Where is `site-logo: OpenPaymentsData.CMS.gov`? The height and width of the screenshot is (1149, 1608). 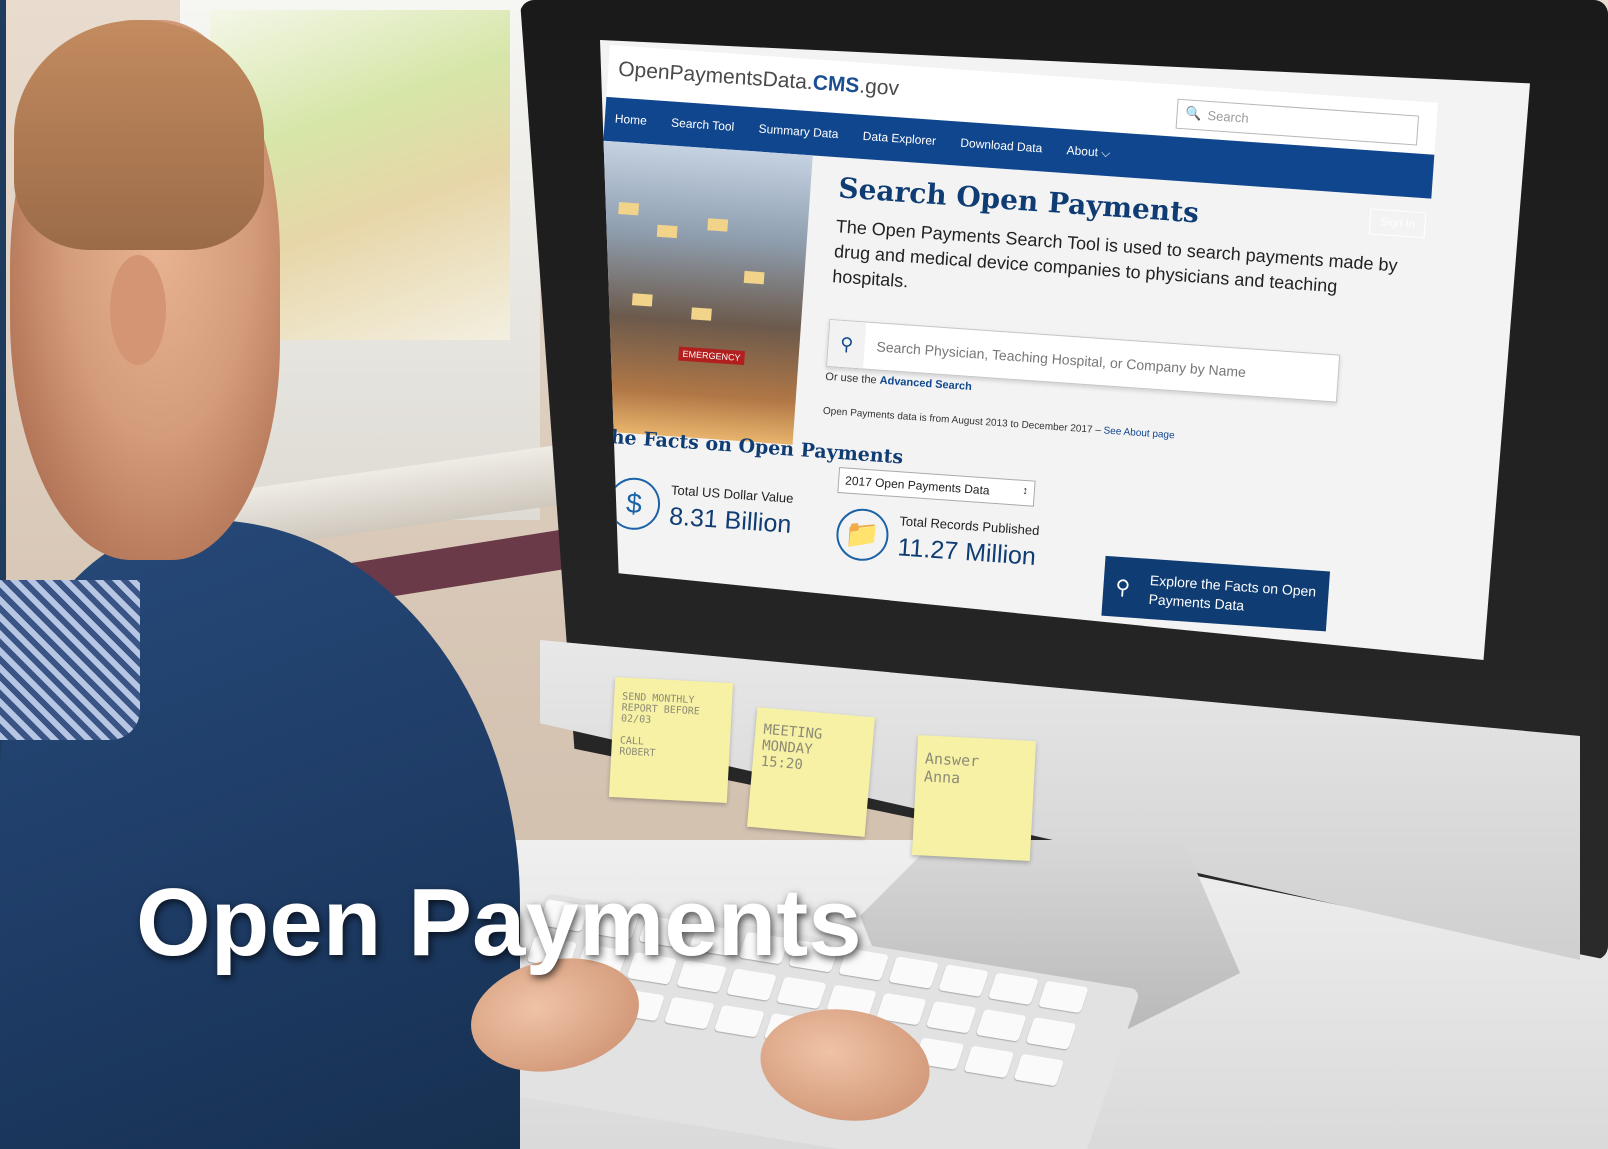 site-logo: OpenPaymentsData.CMS.gov is located at coordinates (758, 79).